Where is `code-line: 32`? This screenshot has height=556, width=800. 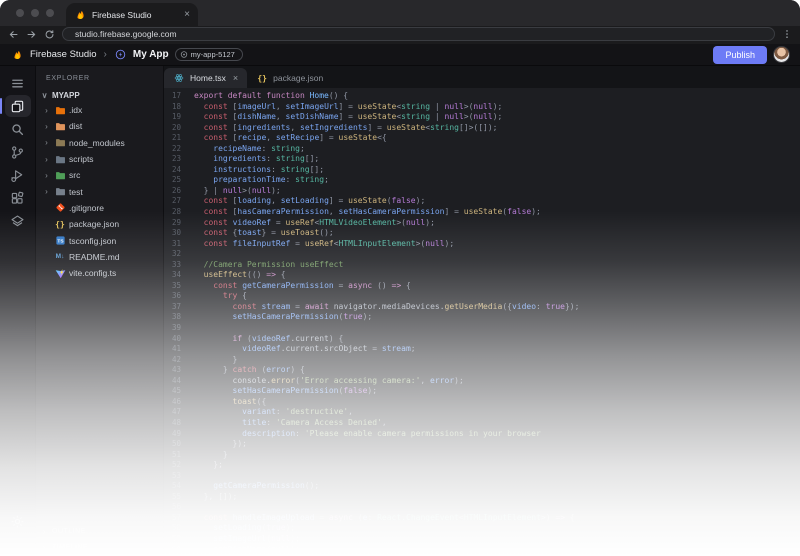
code-line: 32 is located at coordinates (482, 254).